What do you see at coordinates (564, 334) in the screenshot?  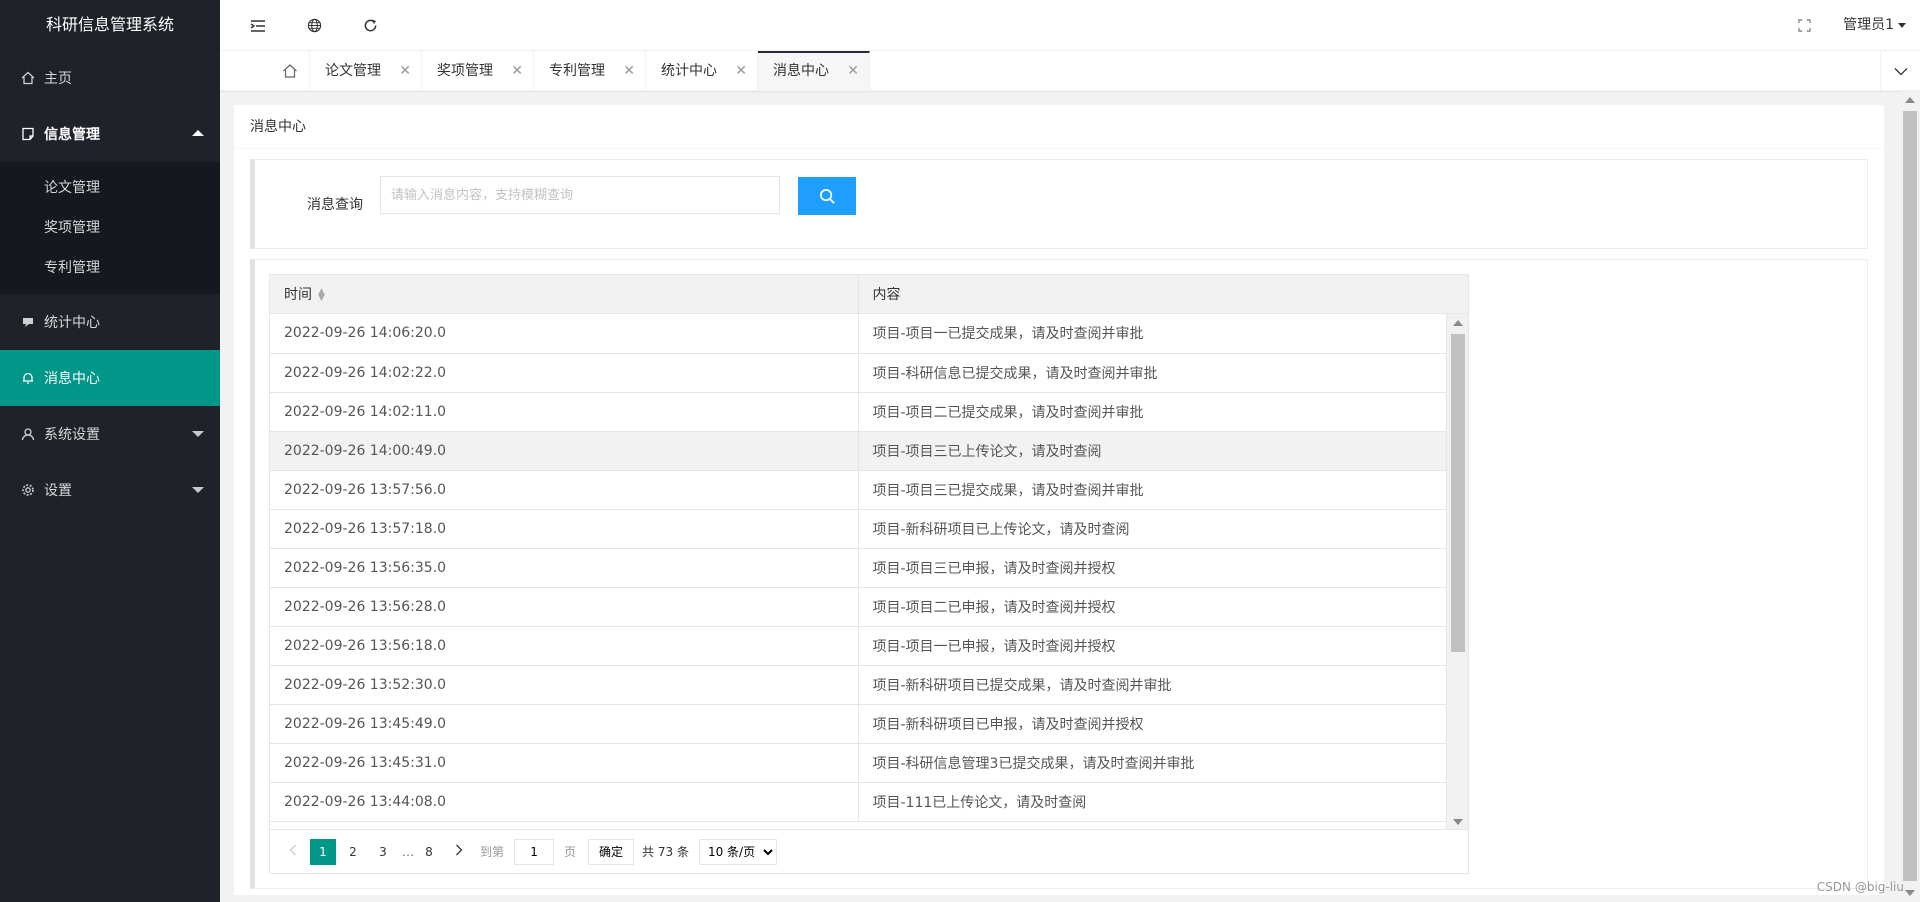 I see `cell-time: 2022-09-26 14:06:20.0` at bounding box center [564, 334].